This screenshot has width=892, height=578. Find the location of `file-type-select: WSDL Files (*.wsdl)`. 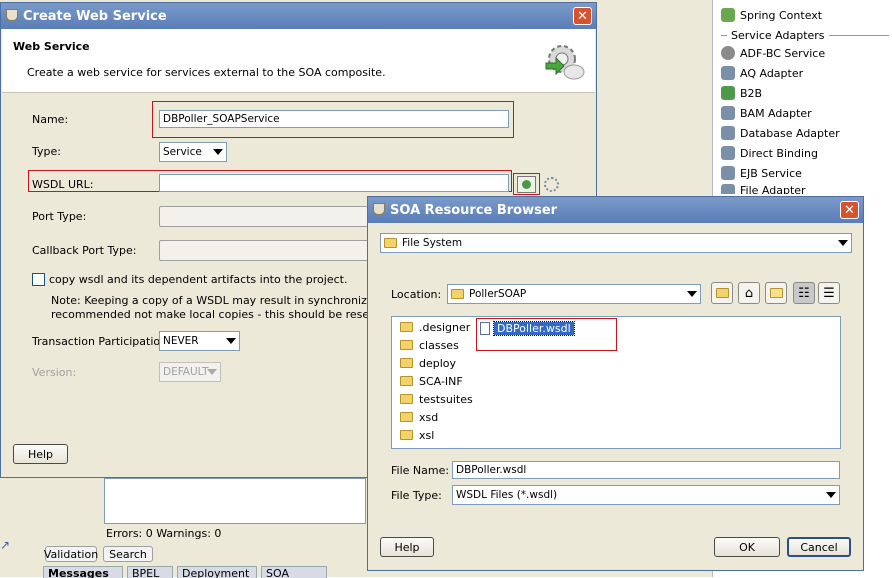

file-type-select: WSDL Files (*.wsdl) is located at coordinates (646, 495).